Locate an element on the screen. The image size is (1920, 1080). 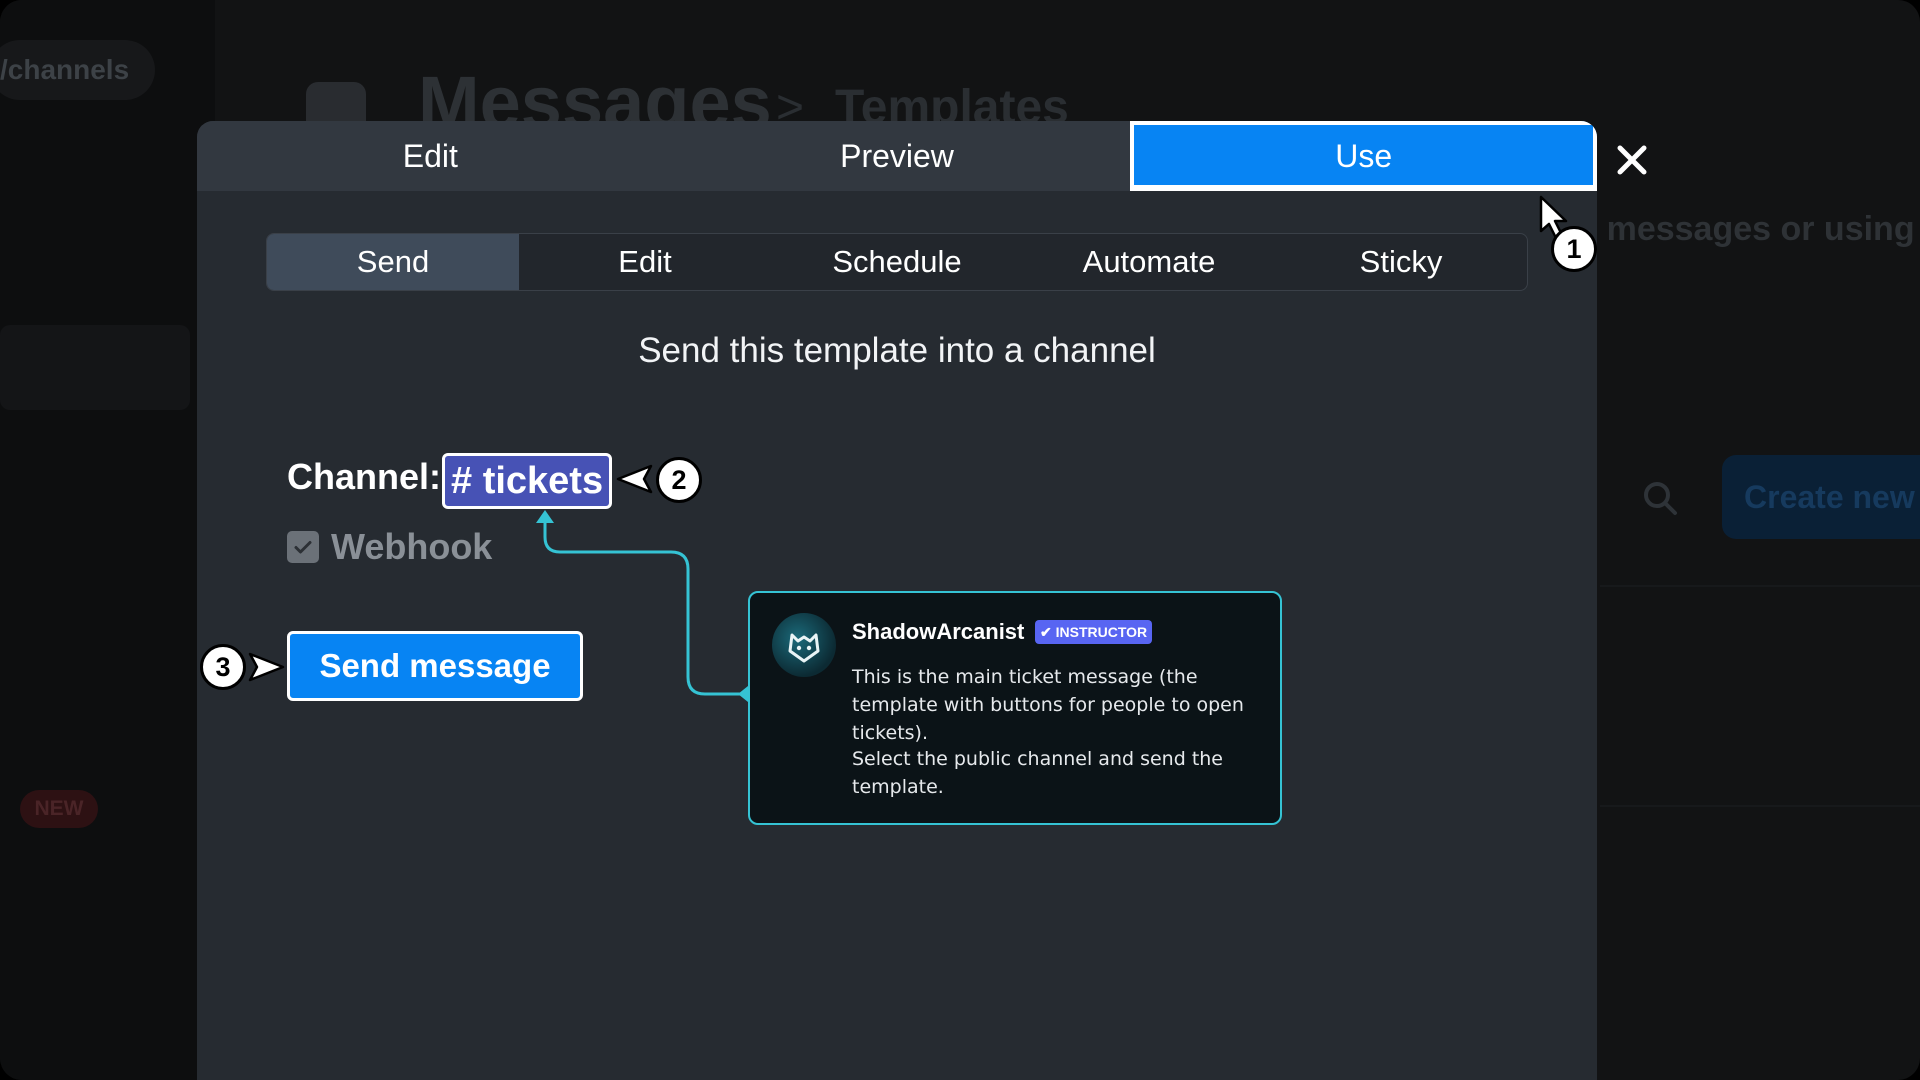
background-create-button: Create new is located at coordinates (1821, 497).